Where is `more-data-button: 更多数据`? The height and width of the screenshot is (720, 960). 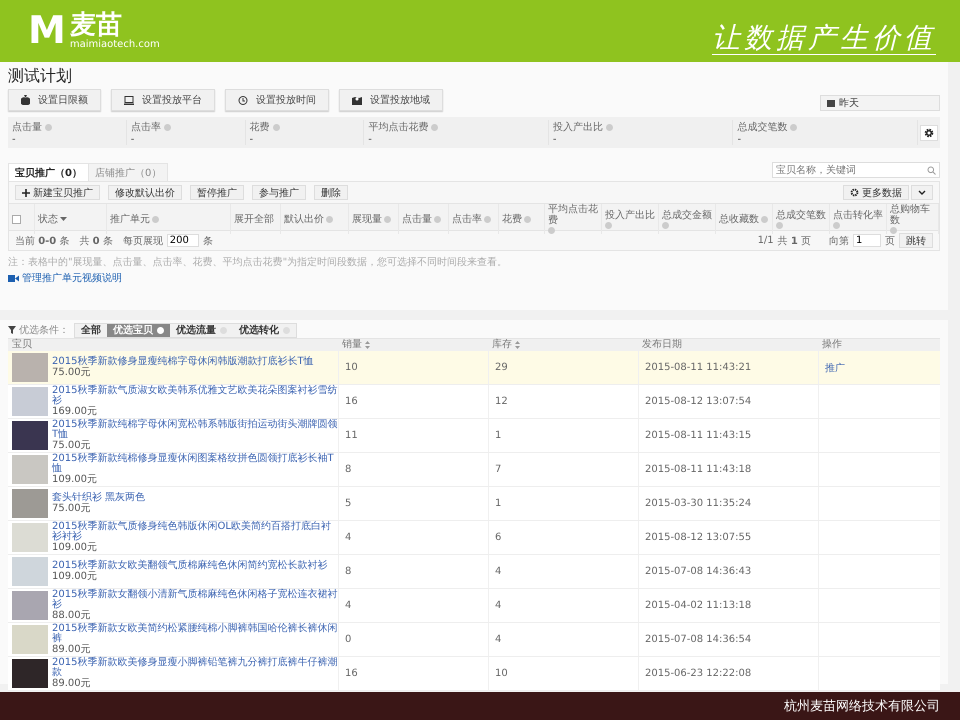
more-data-button: 更多数据 is located at coordinates (876, 192).